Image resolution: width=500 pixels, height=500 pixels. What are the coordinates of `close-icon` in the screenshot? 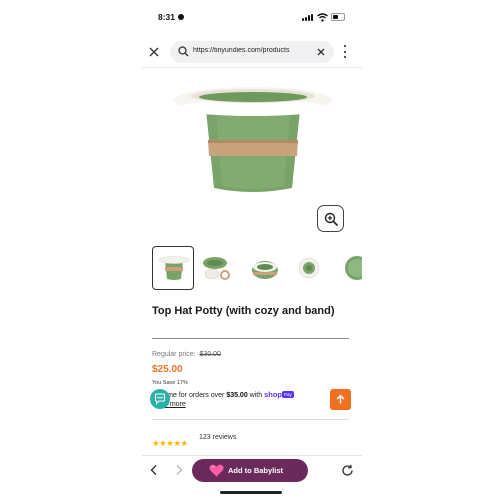 It's located at (154, 52).